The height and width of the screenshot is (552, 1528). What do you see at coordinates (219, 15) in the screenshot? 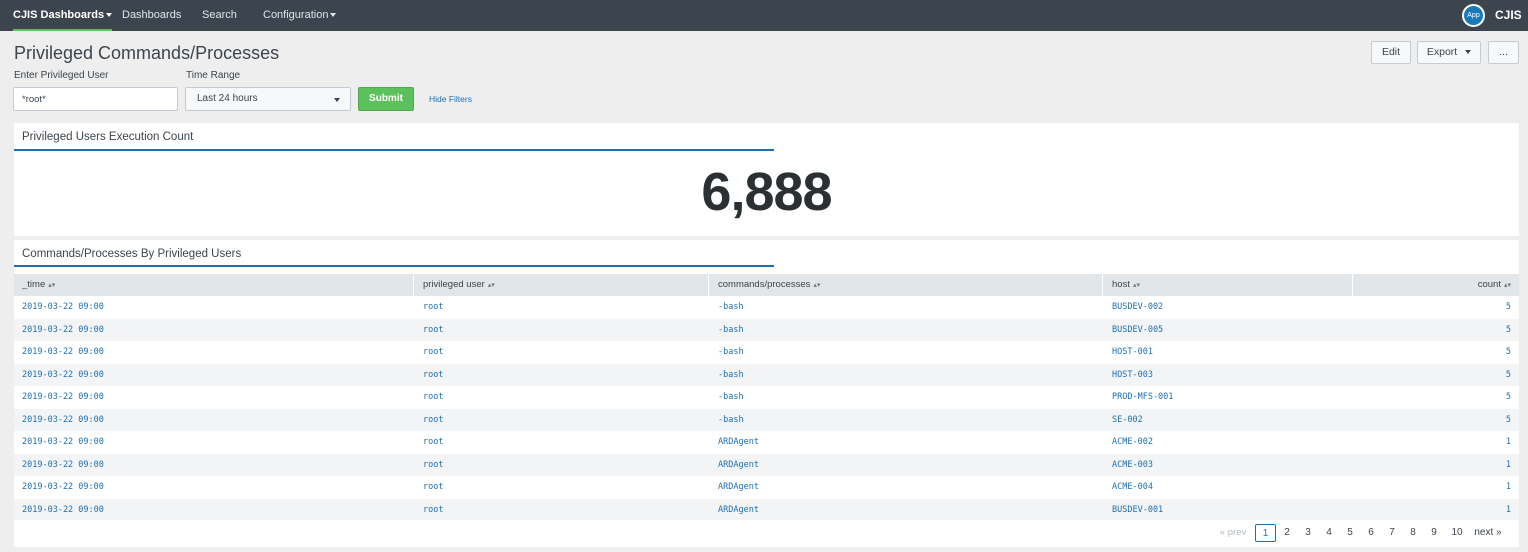
I see `nav-search: Search` at bounding box center [219, 15].